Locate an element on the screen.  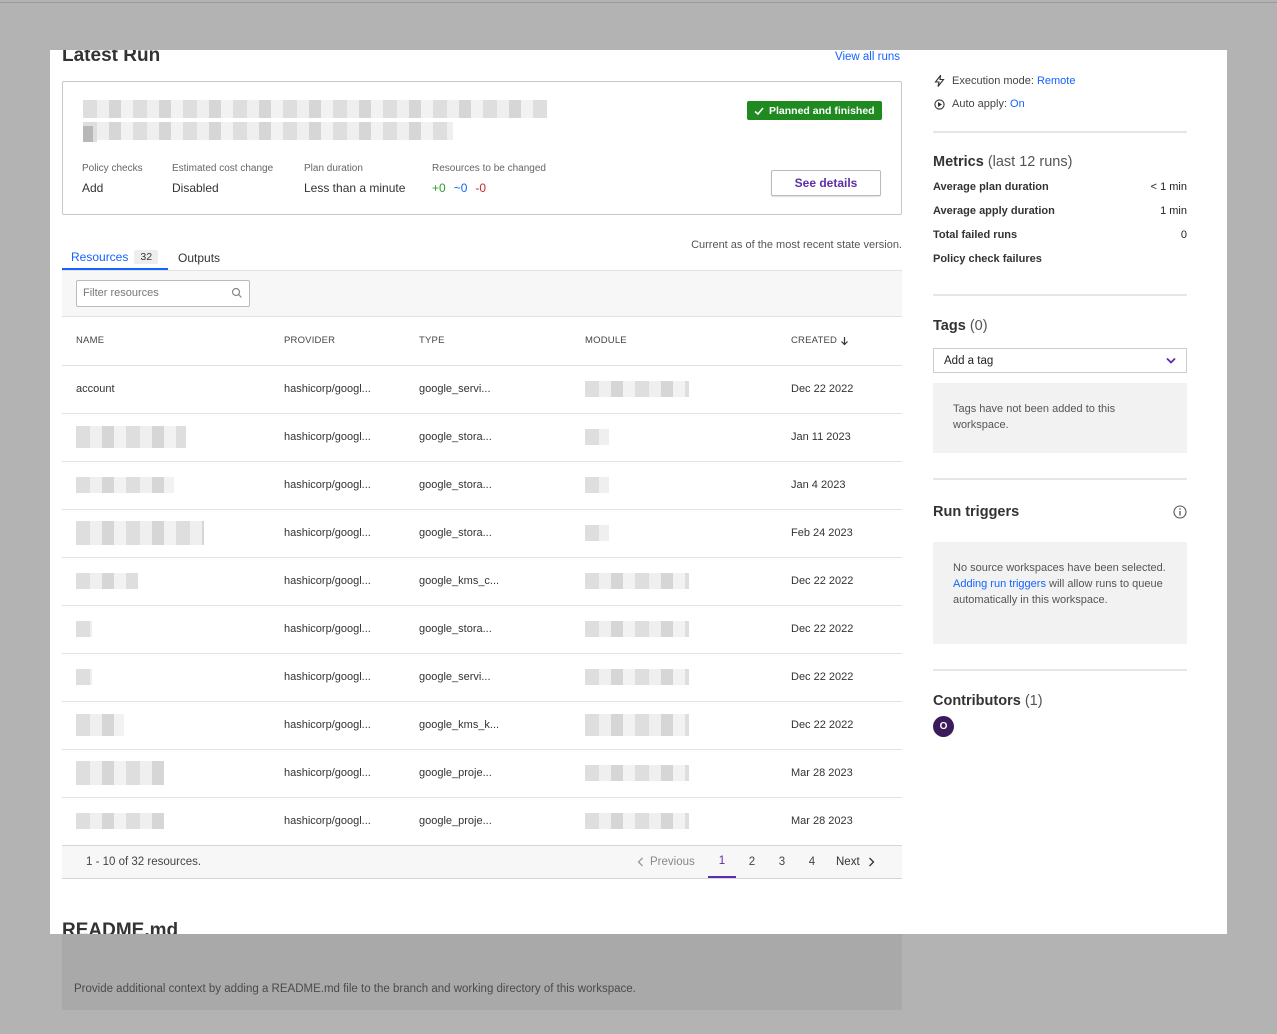
tags-heading: Tags (0) is located at coordinates (960, 326).